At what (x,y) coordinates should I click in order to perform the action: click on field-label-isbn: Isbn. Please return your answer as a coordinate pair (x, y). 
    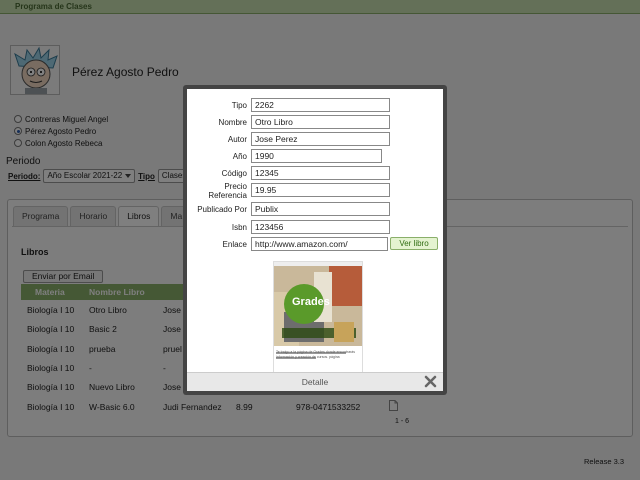
    Looking at the image, I should click on (239, 227).